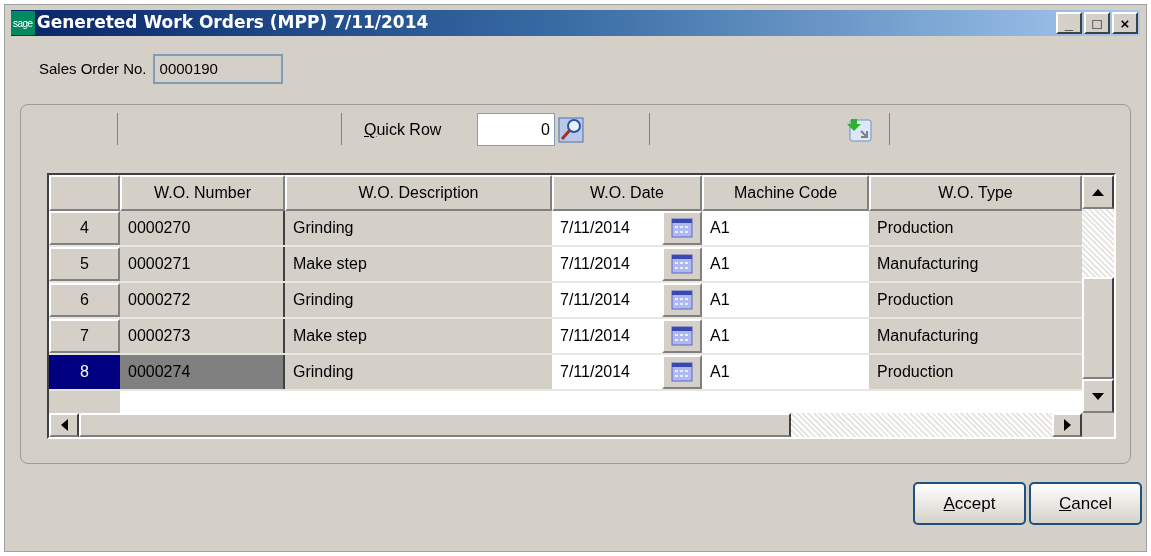 The width and height of the screenshot is (1151, 556). I want to click on minimize-button: _, so click(1069, 23).